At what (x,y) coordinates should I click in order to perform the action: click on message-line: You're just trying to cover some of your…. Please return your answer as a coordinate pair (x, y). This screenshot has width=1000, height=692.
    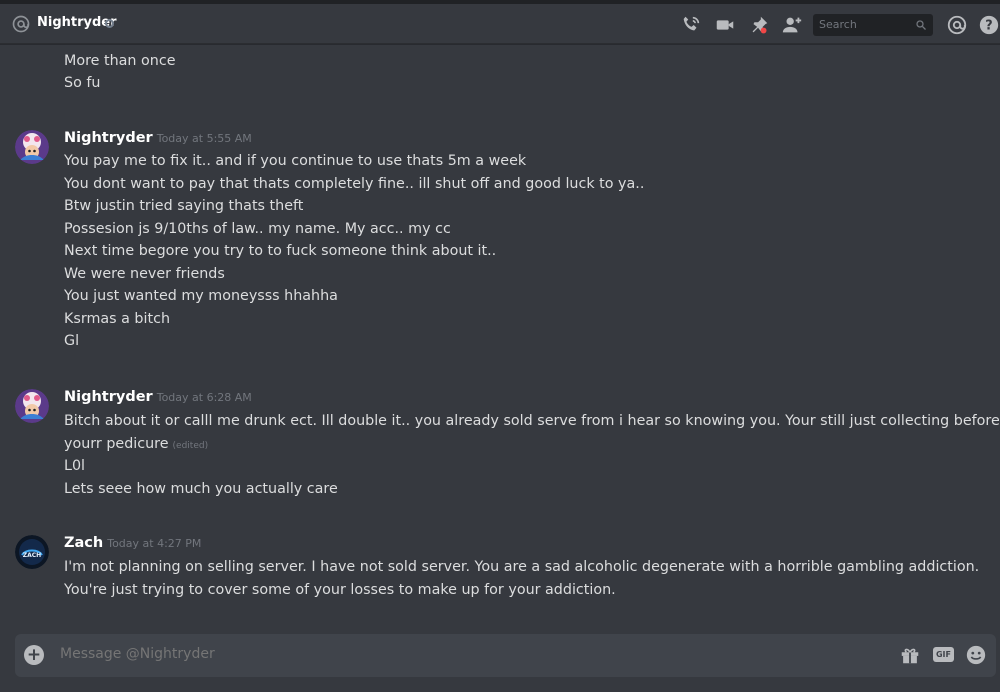
    Looking at the image, I should click on (340, 590).